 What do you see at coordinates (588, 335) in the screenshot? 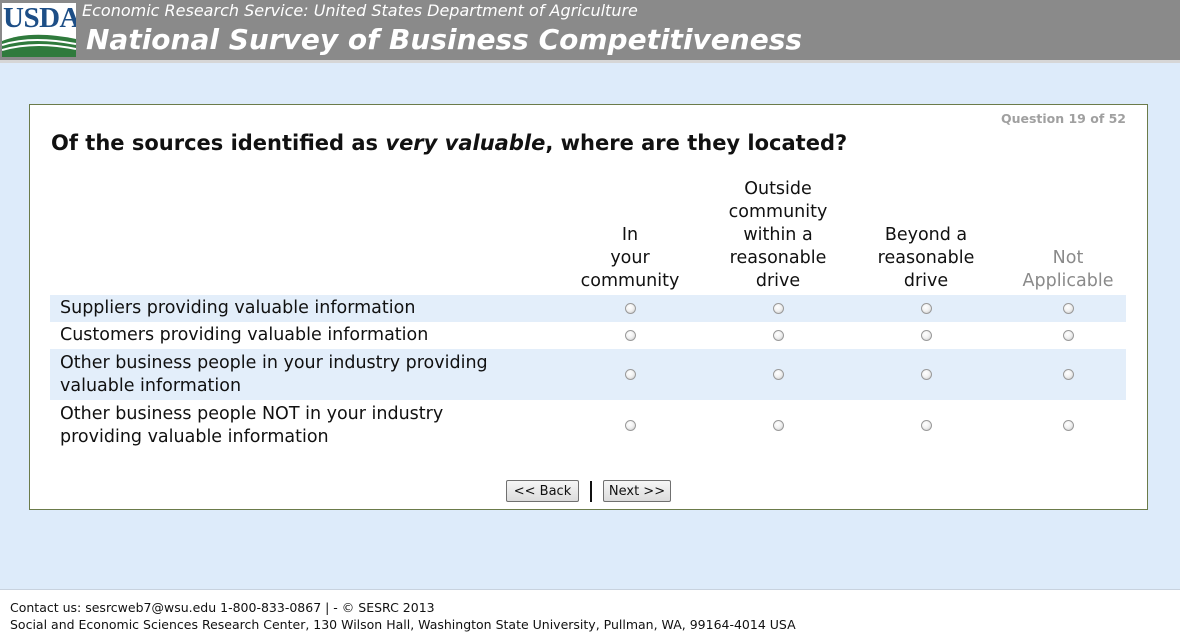
I see `question-row: Customers providing valuable information` at bounding box center [588, 335].